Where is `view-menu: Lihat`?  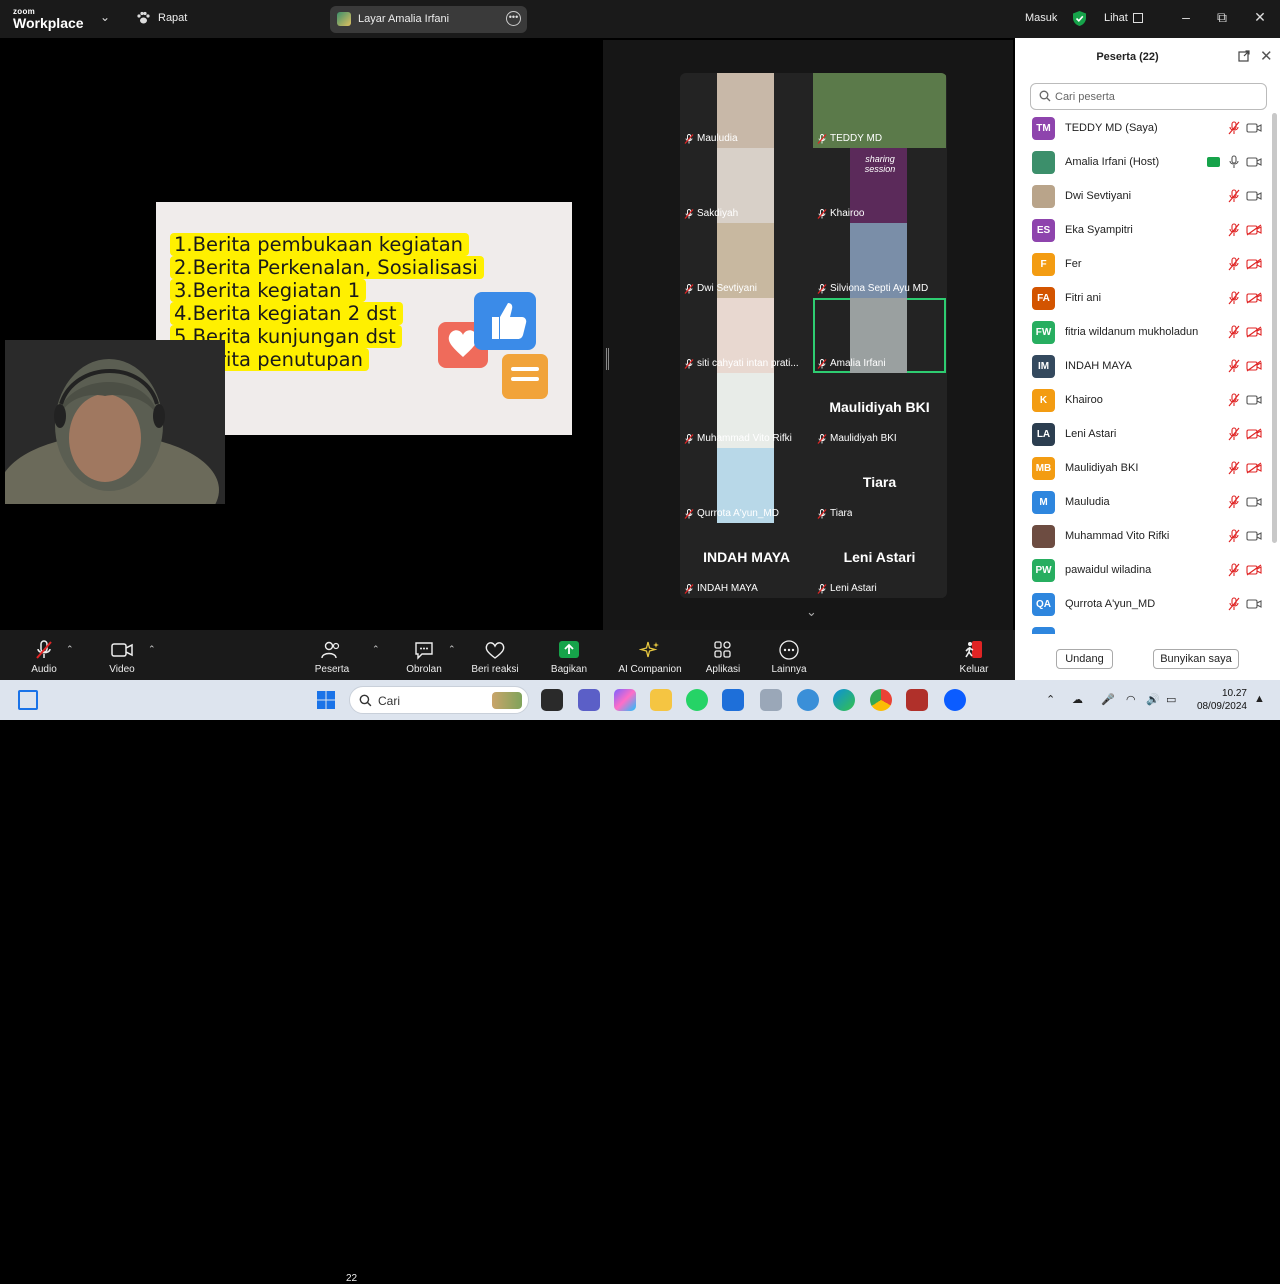 view-menu: Lihat is located at coordinates (1116, 18).